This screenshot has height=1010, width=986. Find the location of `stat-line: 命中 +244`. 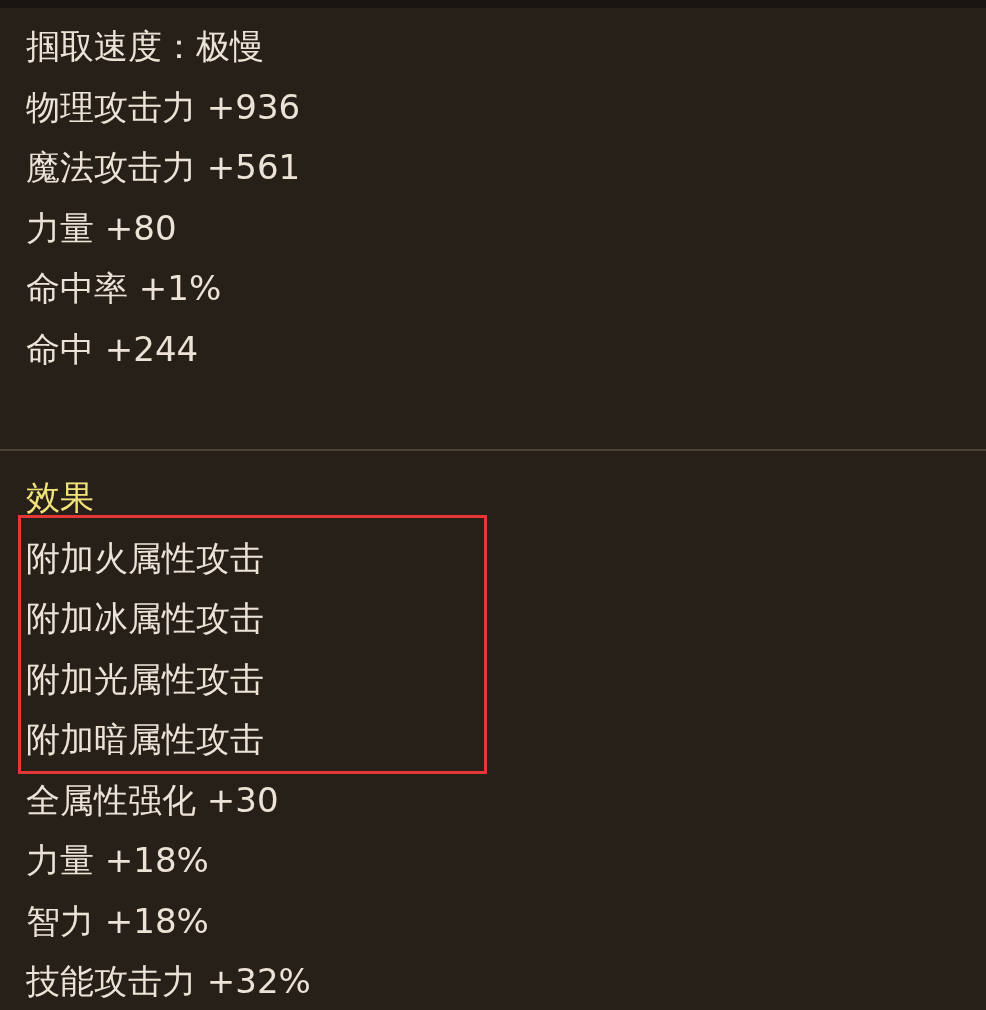

stat-line: 命中 +244 is located at coordinates (112, 348).